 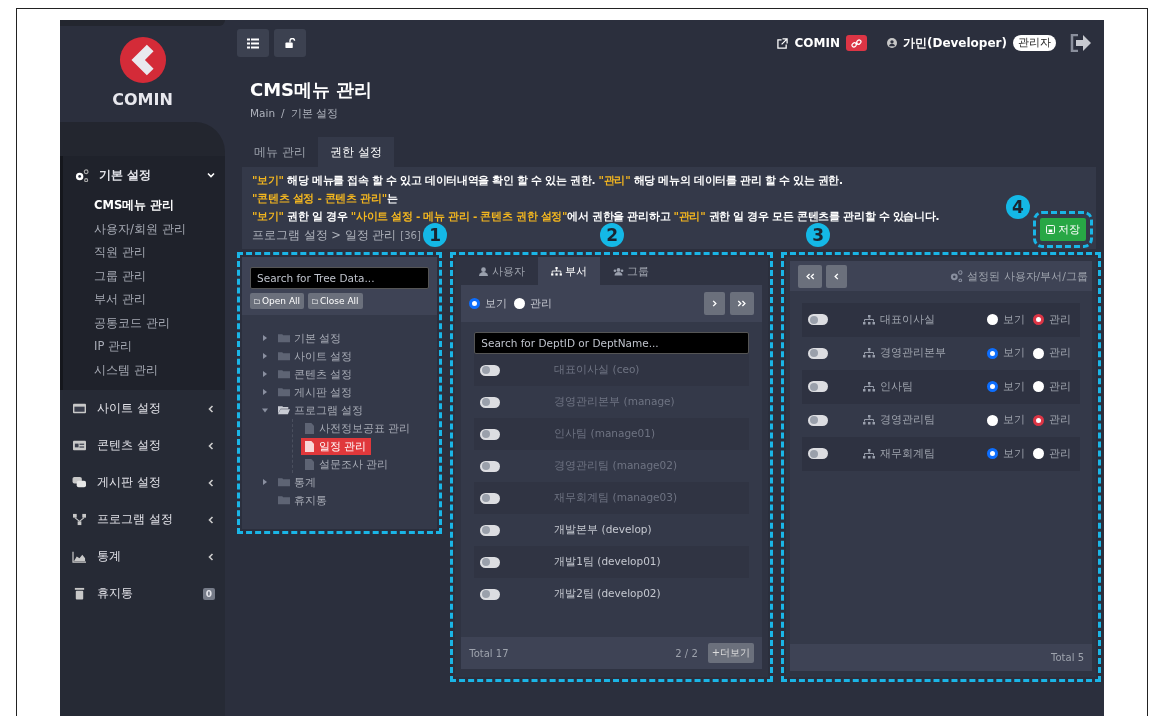 I want to click on tab: 사용자, so click(x=502, y=271).